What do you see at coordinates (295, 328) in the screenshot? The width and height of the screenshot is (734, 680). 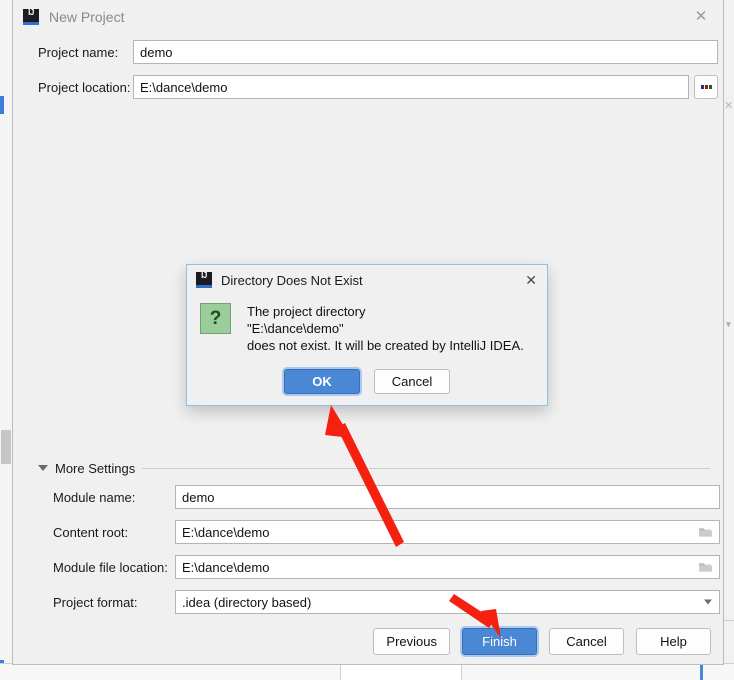 I see `modal-message-line-2: "E:\dance\demo"` at bounding box center [295, 328].